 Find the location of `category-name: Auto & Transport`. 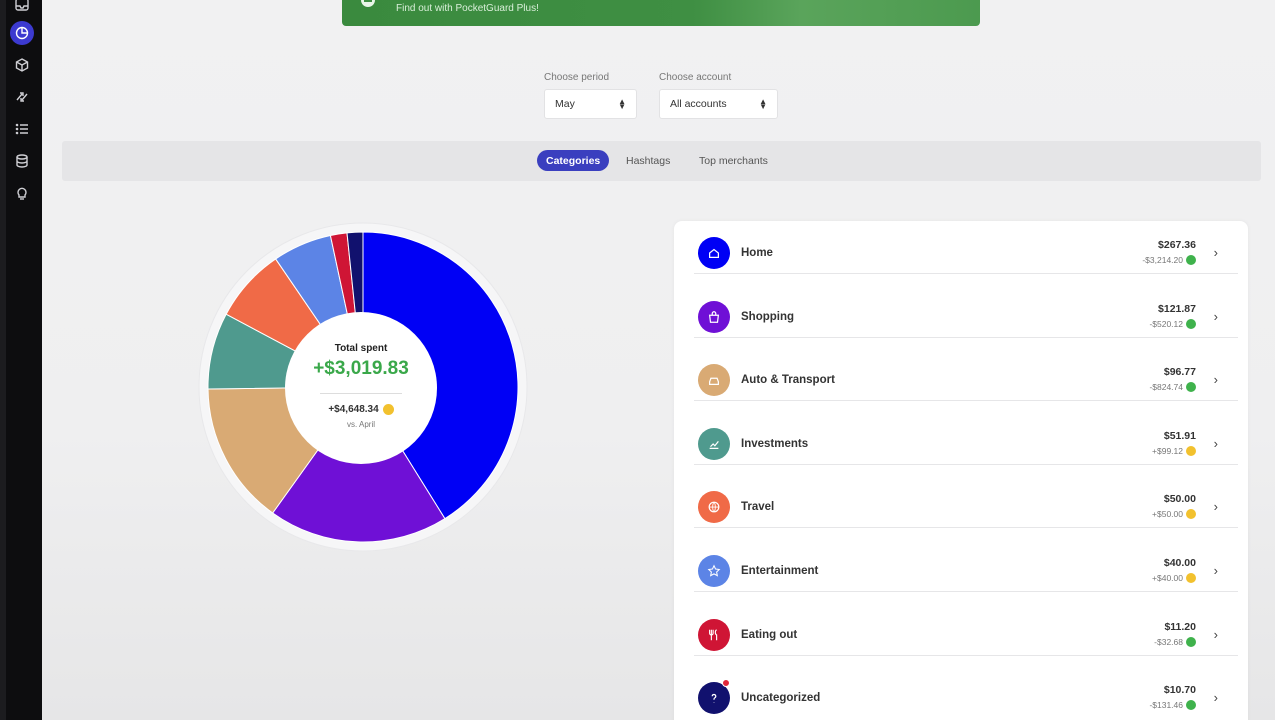

category-name: Auto & Transport is located at coordinates (788, 380).